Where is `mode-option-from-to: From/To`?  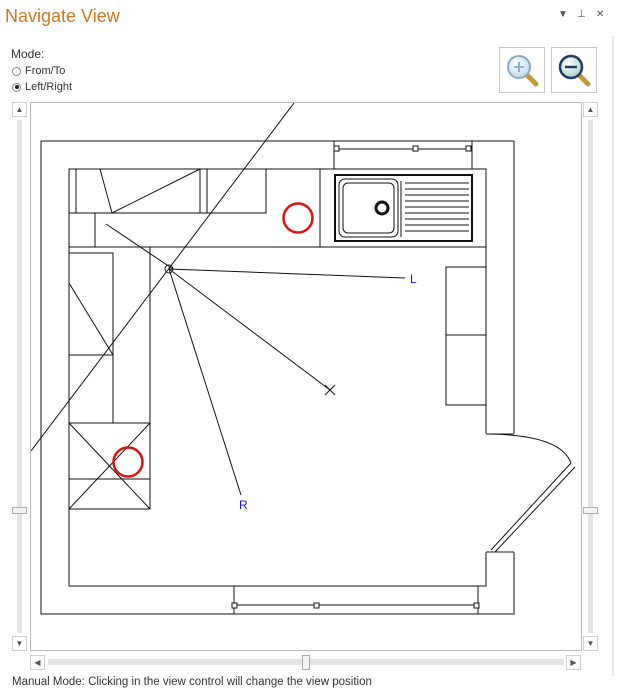 mode-option-from-to: From/To is located at coordinates (38, 71).